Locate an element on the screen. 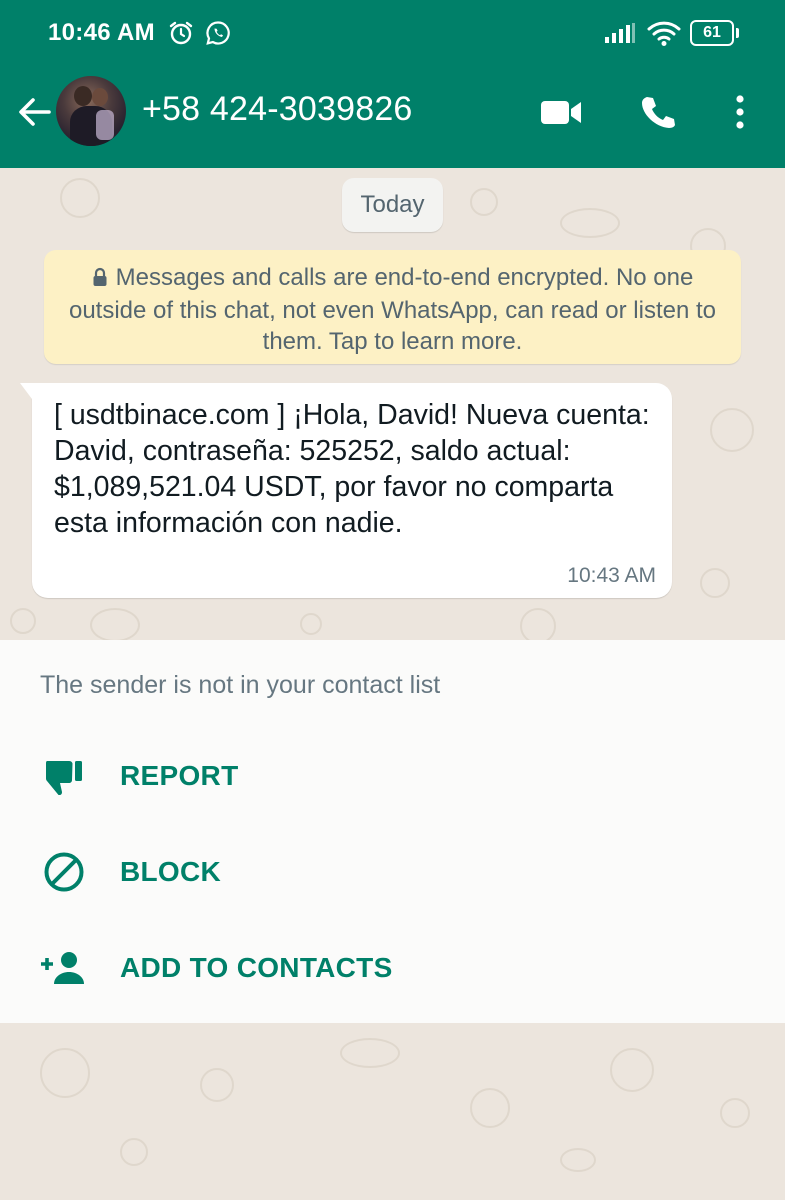 The image size is (785, 1200). more-options-button is located at coordinates (740, 114).